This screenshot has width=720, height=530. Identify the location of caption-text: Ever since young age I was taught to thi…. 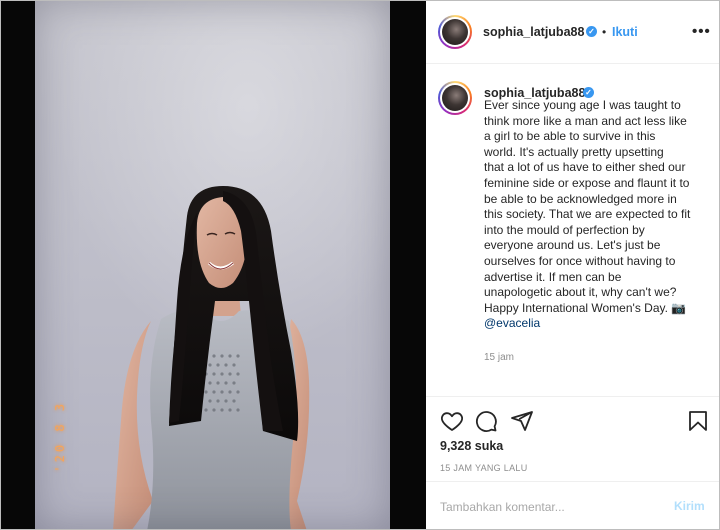
(587, 214).